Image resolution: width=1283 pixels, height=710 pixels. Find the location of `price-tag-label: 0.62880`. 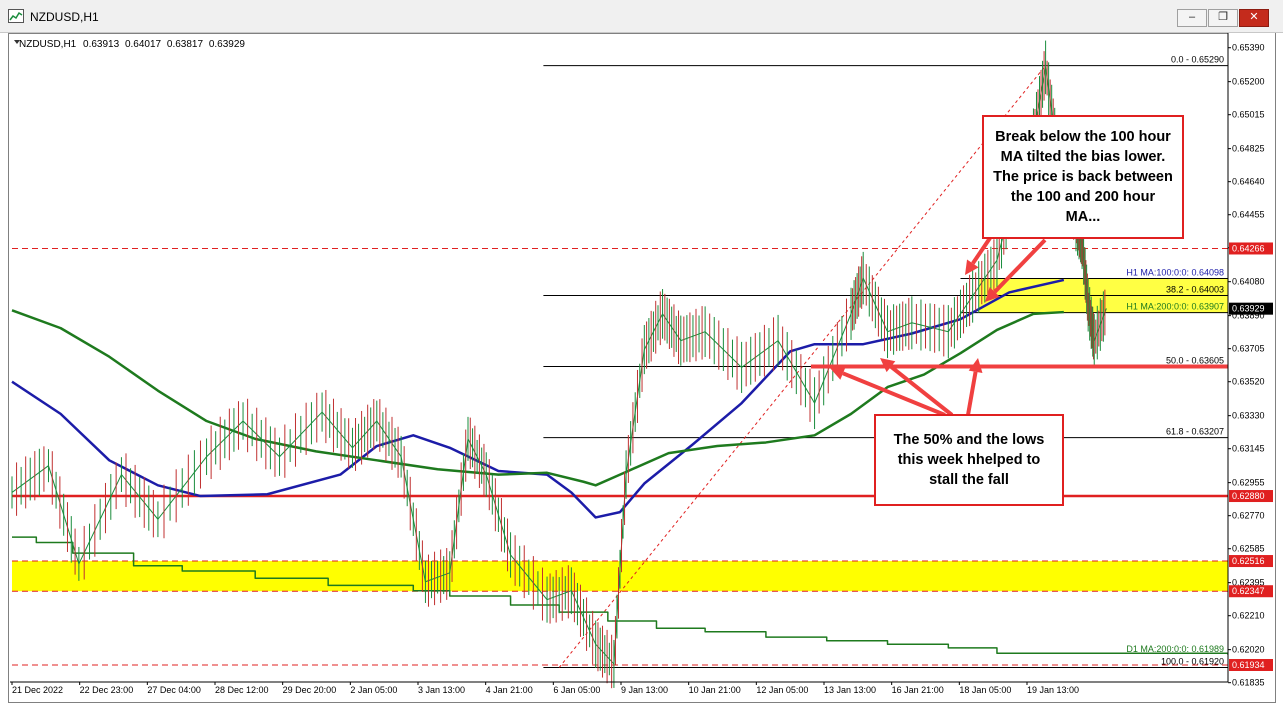

price-tag-label: 0.62880 is located at coordinates (1248, 496).